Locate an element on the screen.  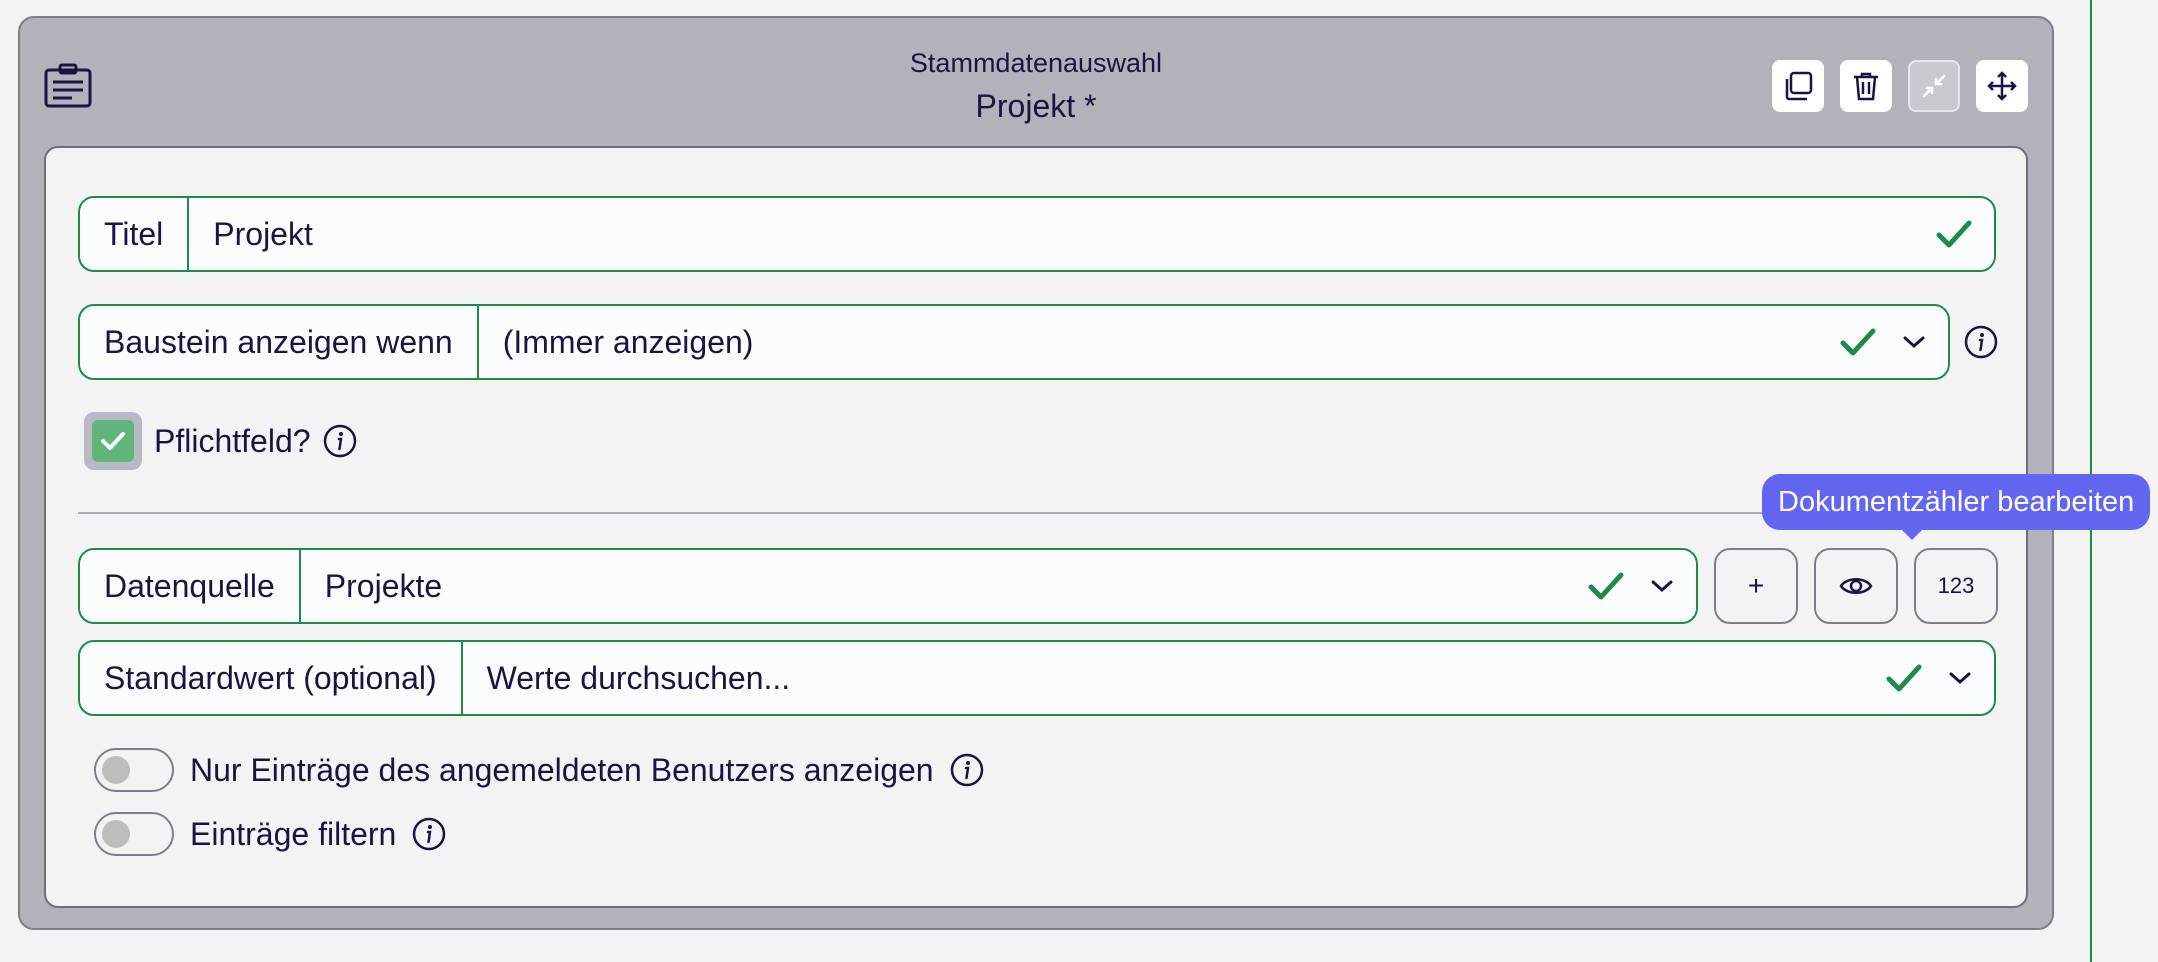
required-checkbox is located at coordinates (113, 441).